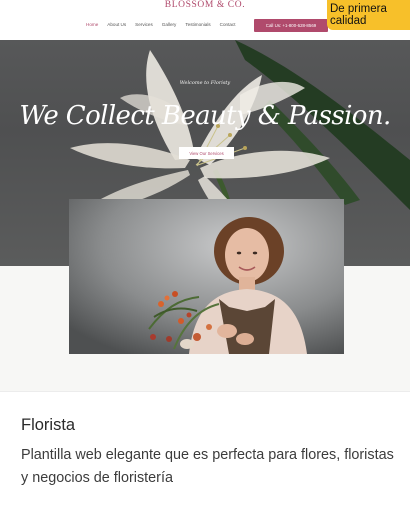 This screenshot has width=410, height=509. Describe the element at coordinates (169, 24) in the screenshot. I see `nav-item-gallery: Gallery` at that location.